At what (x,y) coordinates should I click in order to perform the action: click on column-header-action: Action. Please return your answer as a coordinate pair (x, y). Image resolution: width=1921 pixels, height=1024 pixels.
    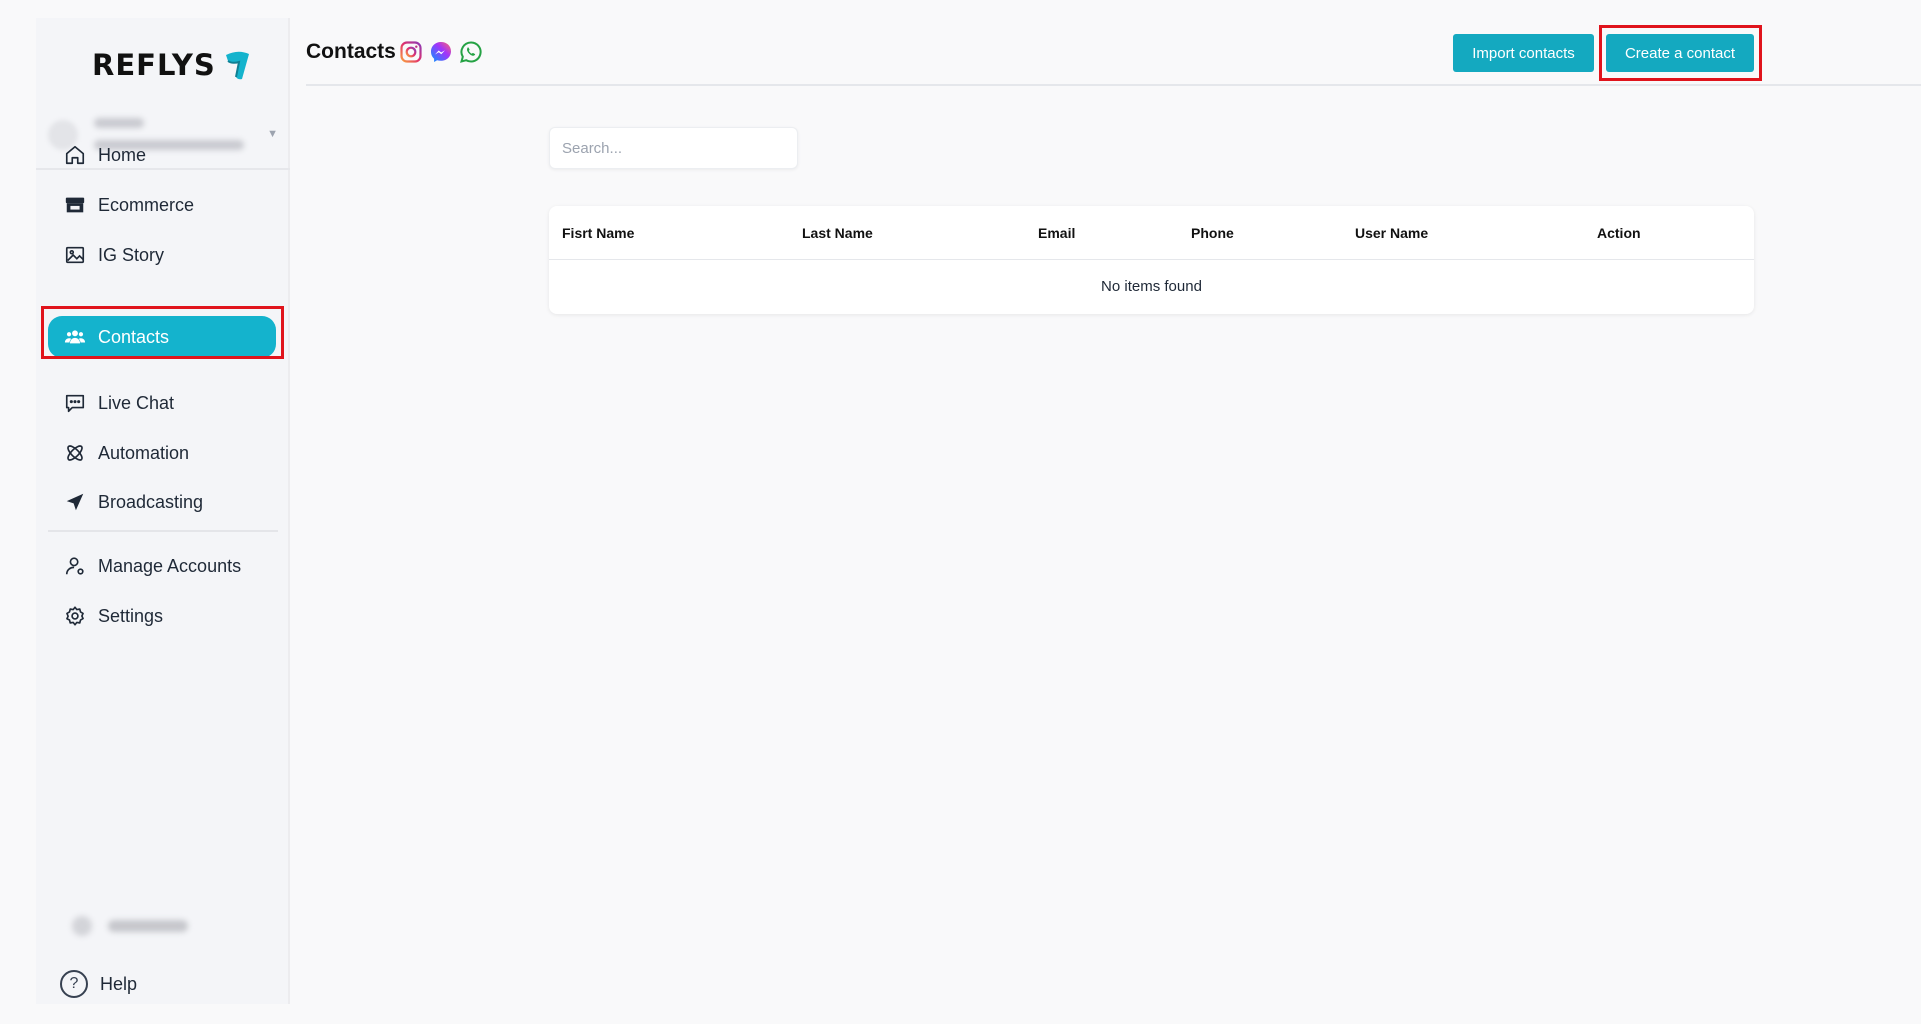
    Looking at the image, I should click on (1619, 233).